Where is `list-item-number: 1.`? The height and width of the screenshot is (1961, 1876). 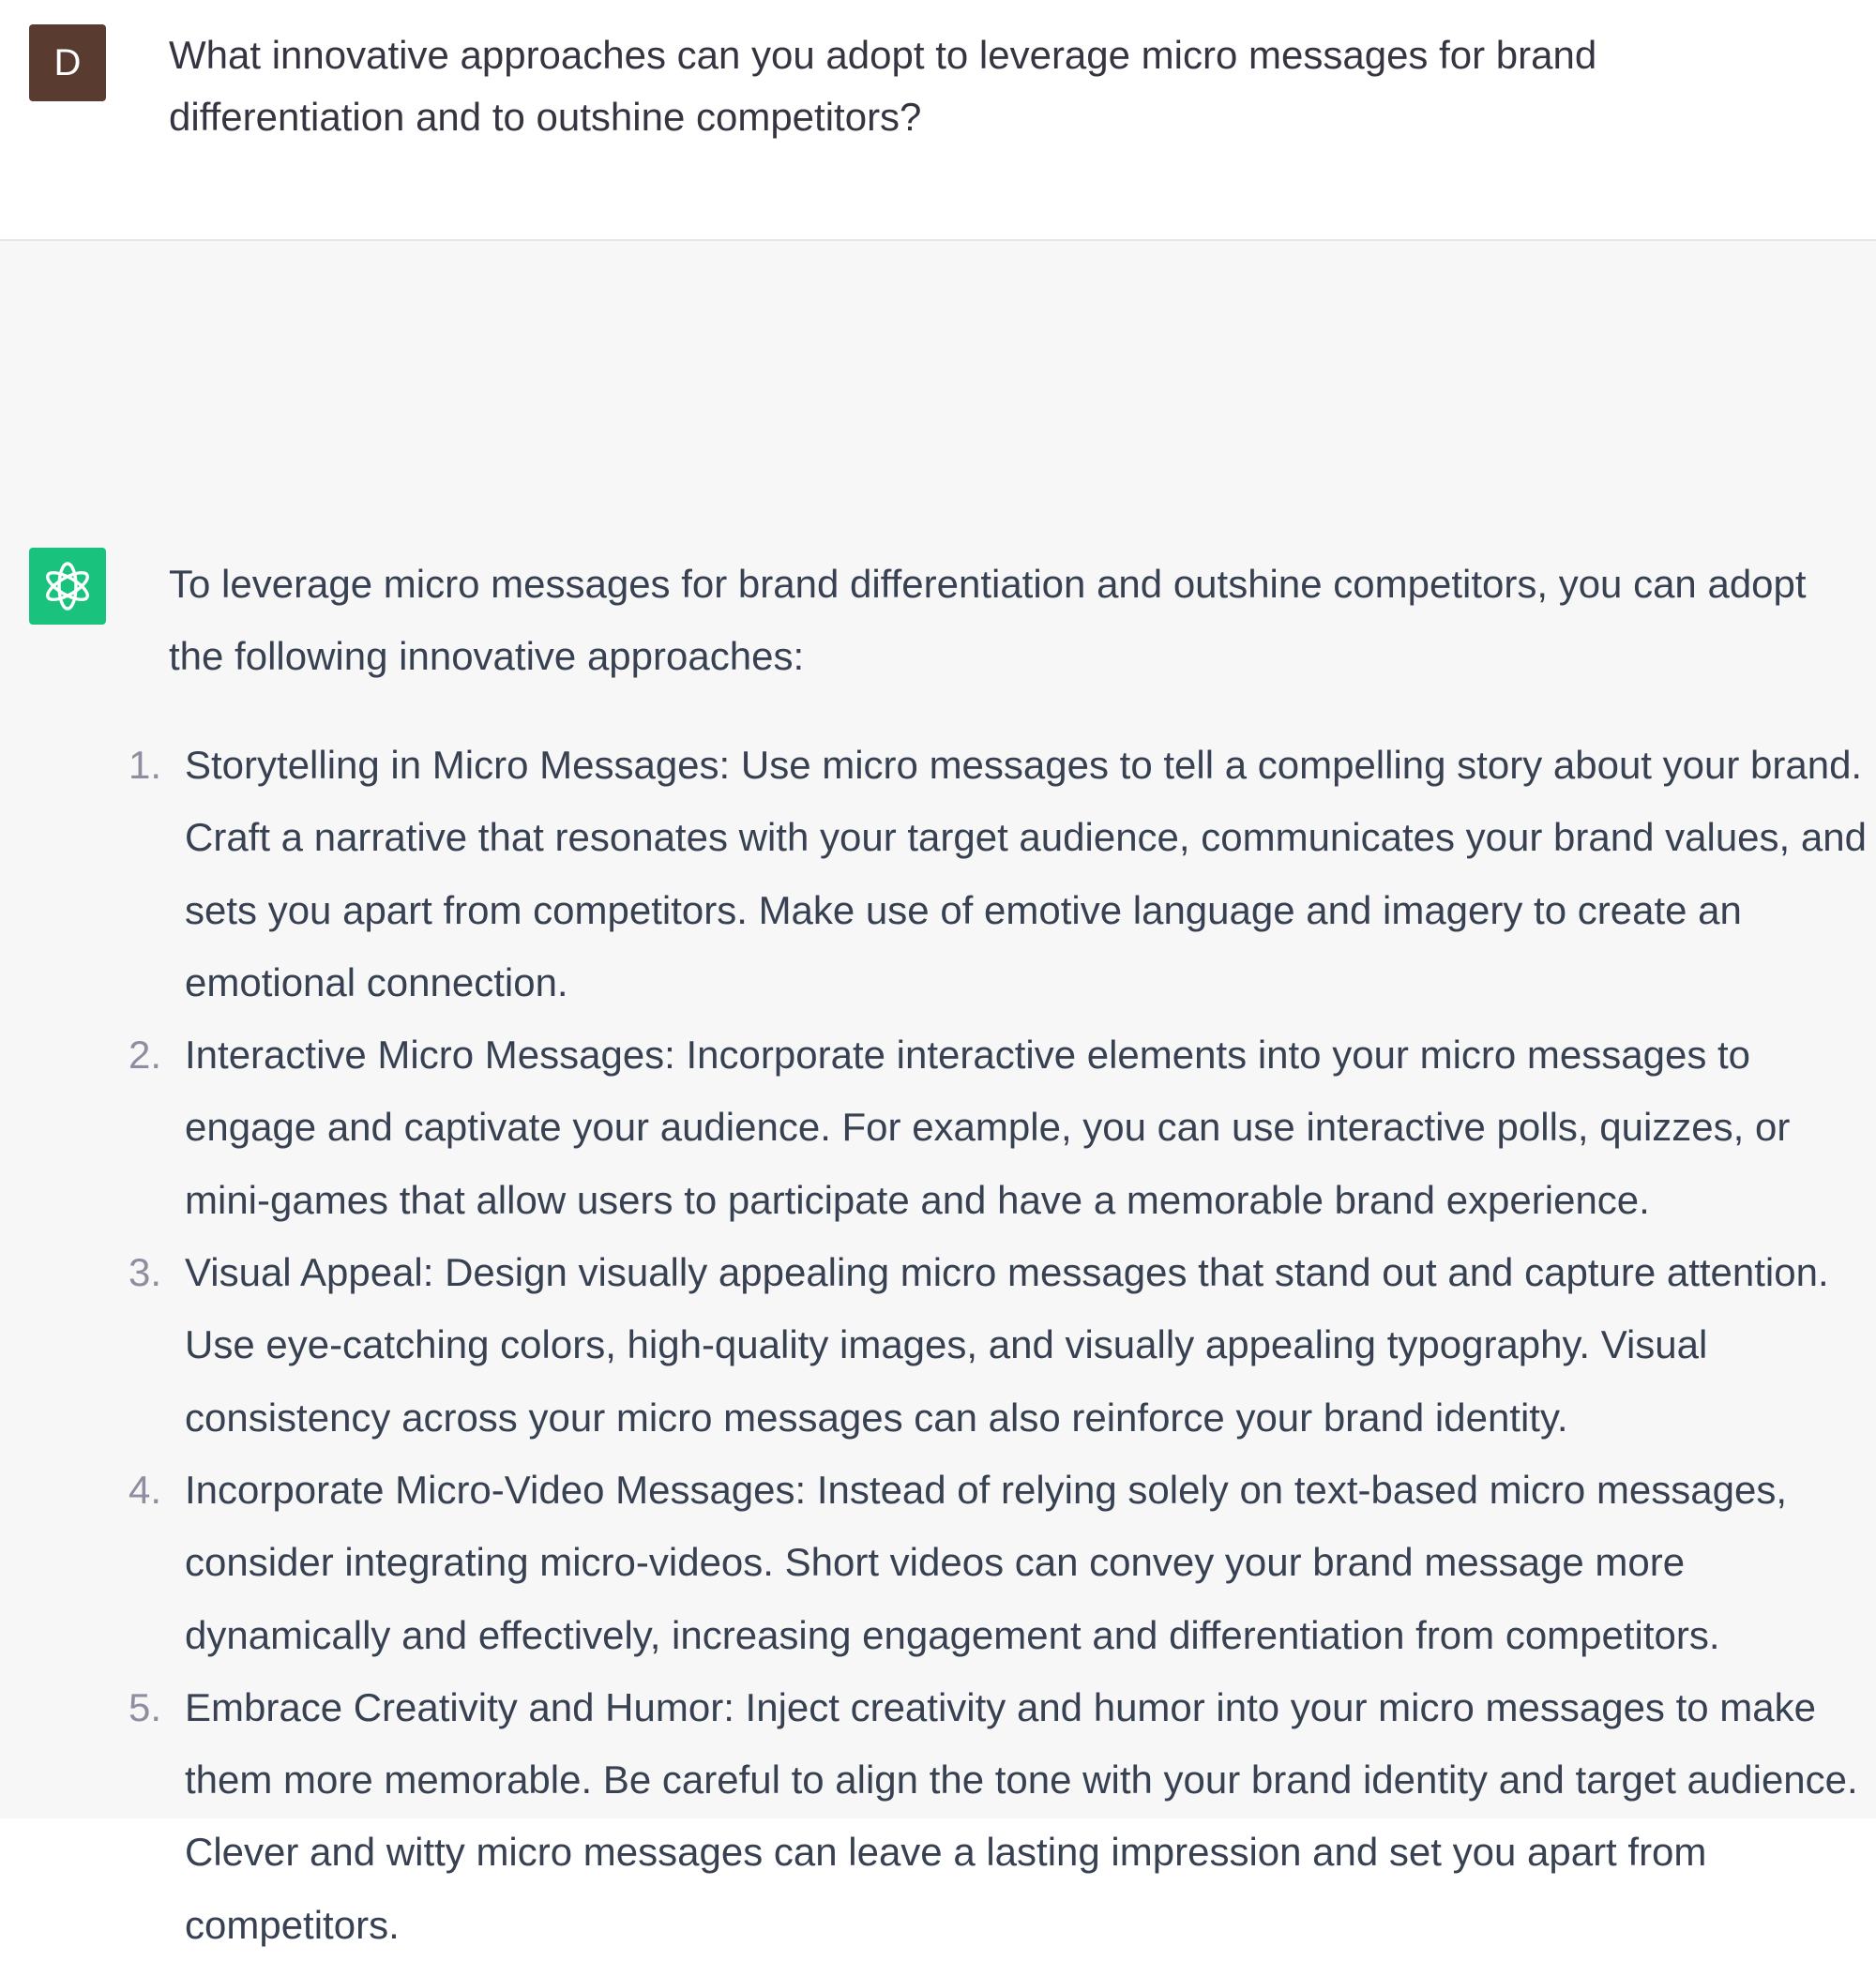
list-item-number: 1. is located at coordinates (145, 765).